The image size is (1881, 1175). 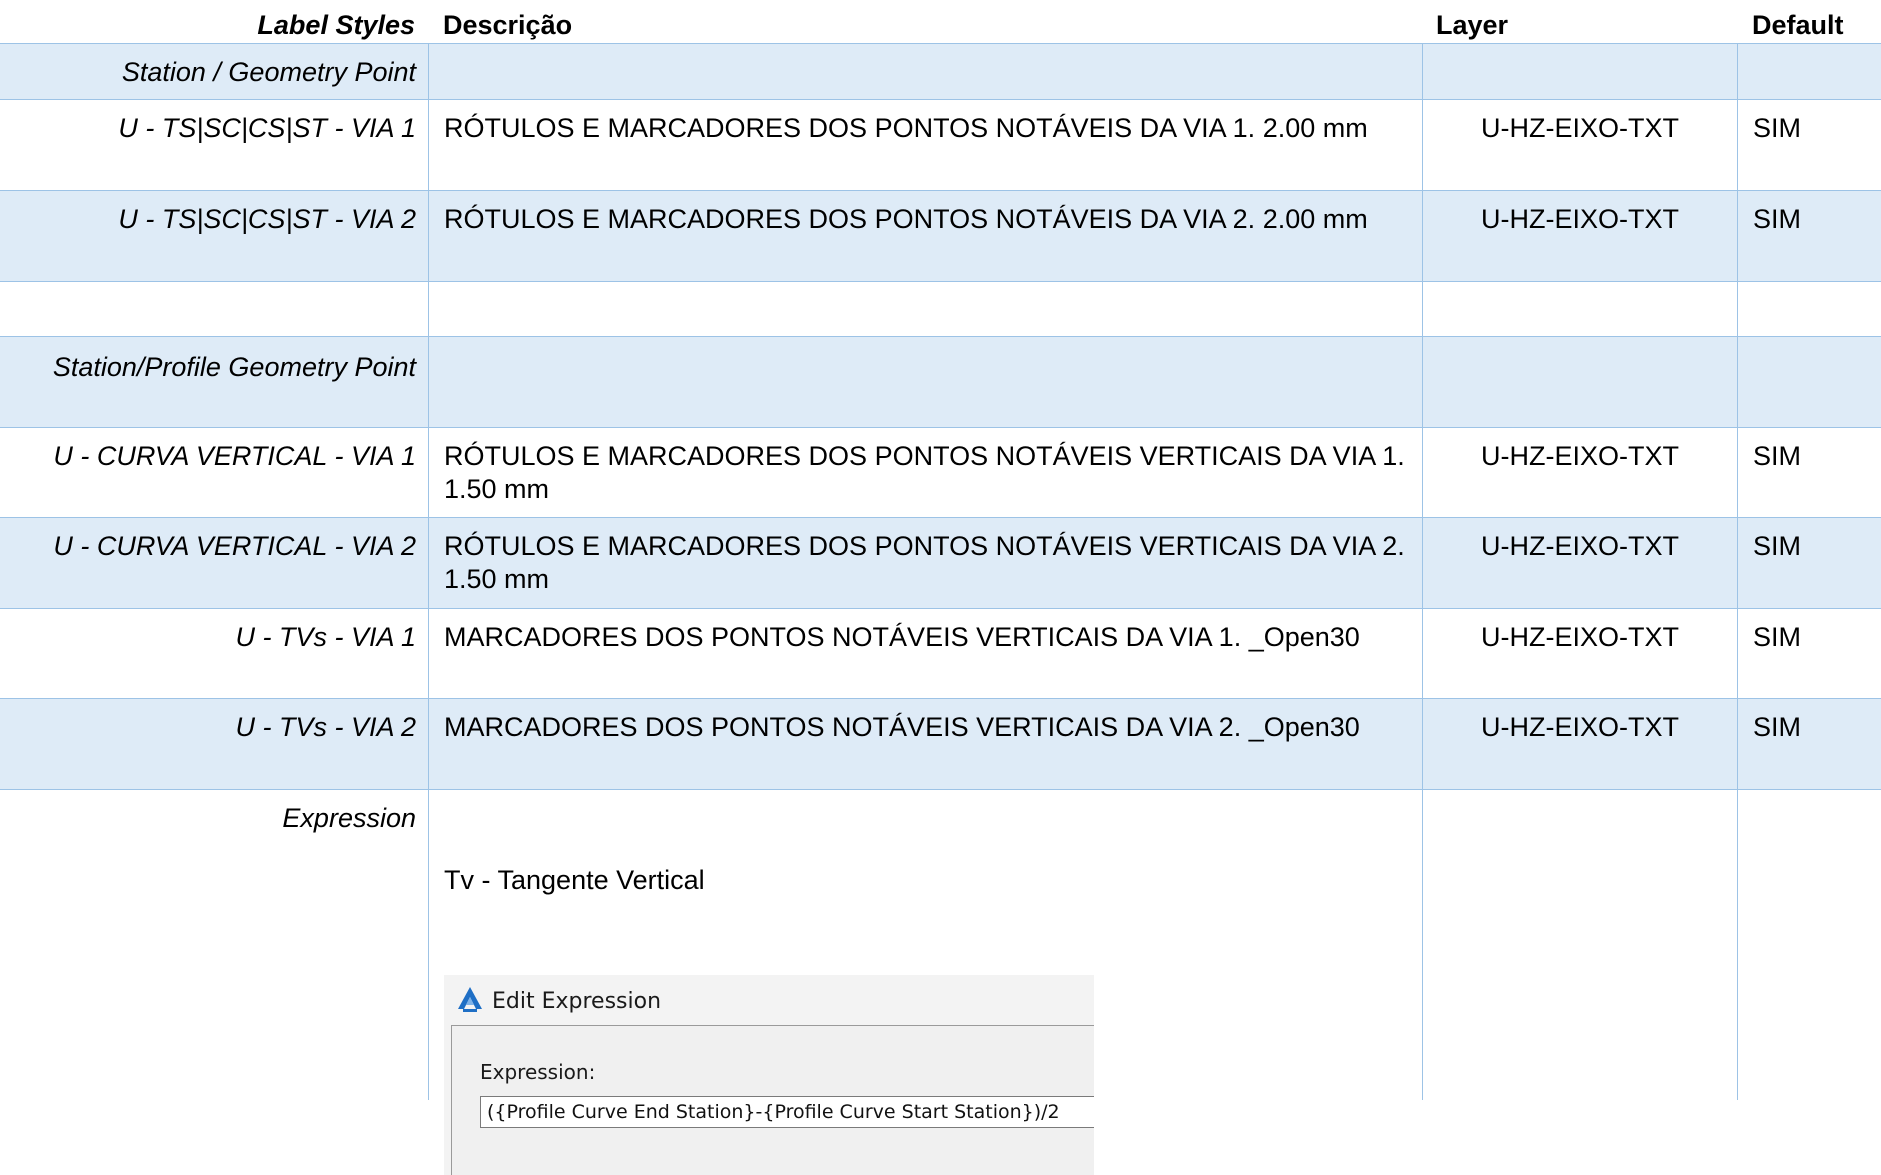 What do you see at coordinates (214, 309) in the screenshot?
I see `label-cell` at bounding box center [214, 309].